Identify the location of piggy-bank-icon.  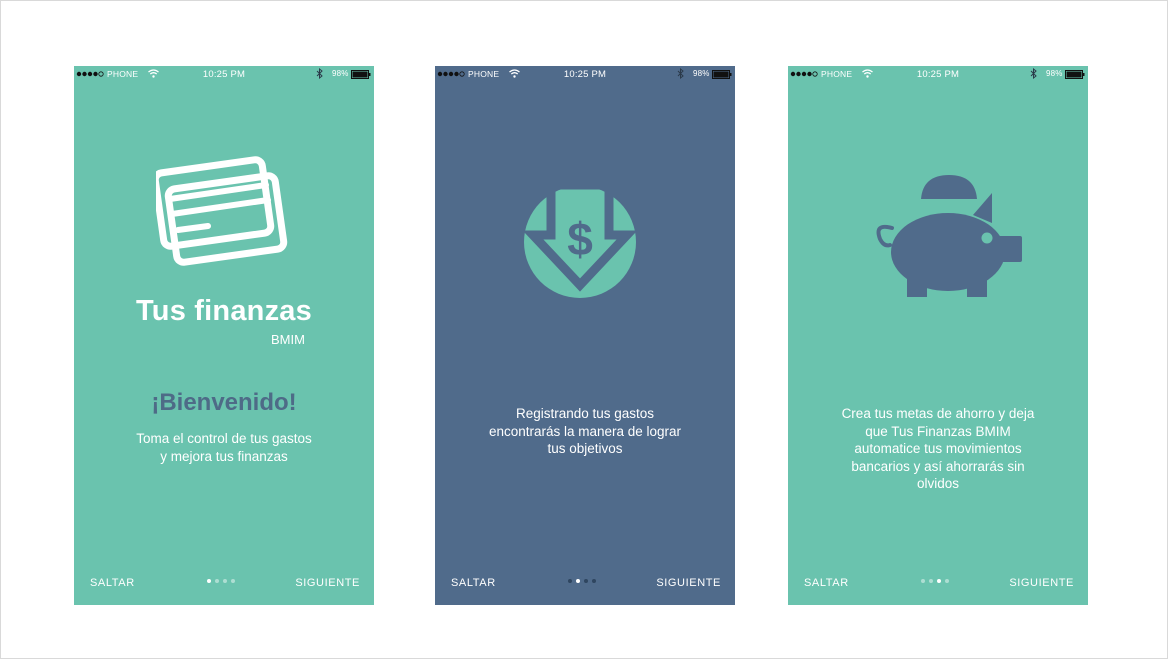
(949, 236).